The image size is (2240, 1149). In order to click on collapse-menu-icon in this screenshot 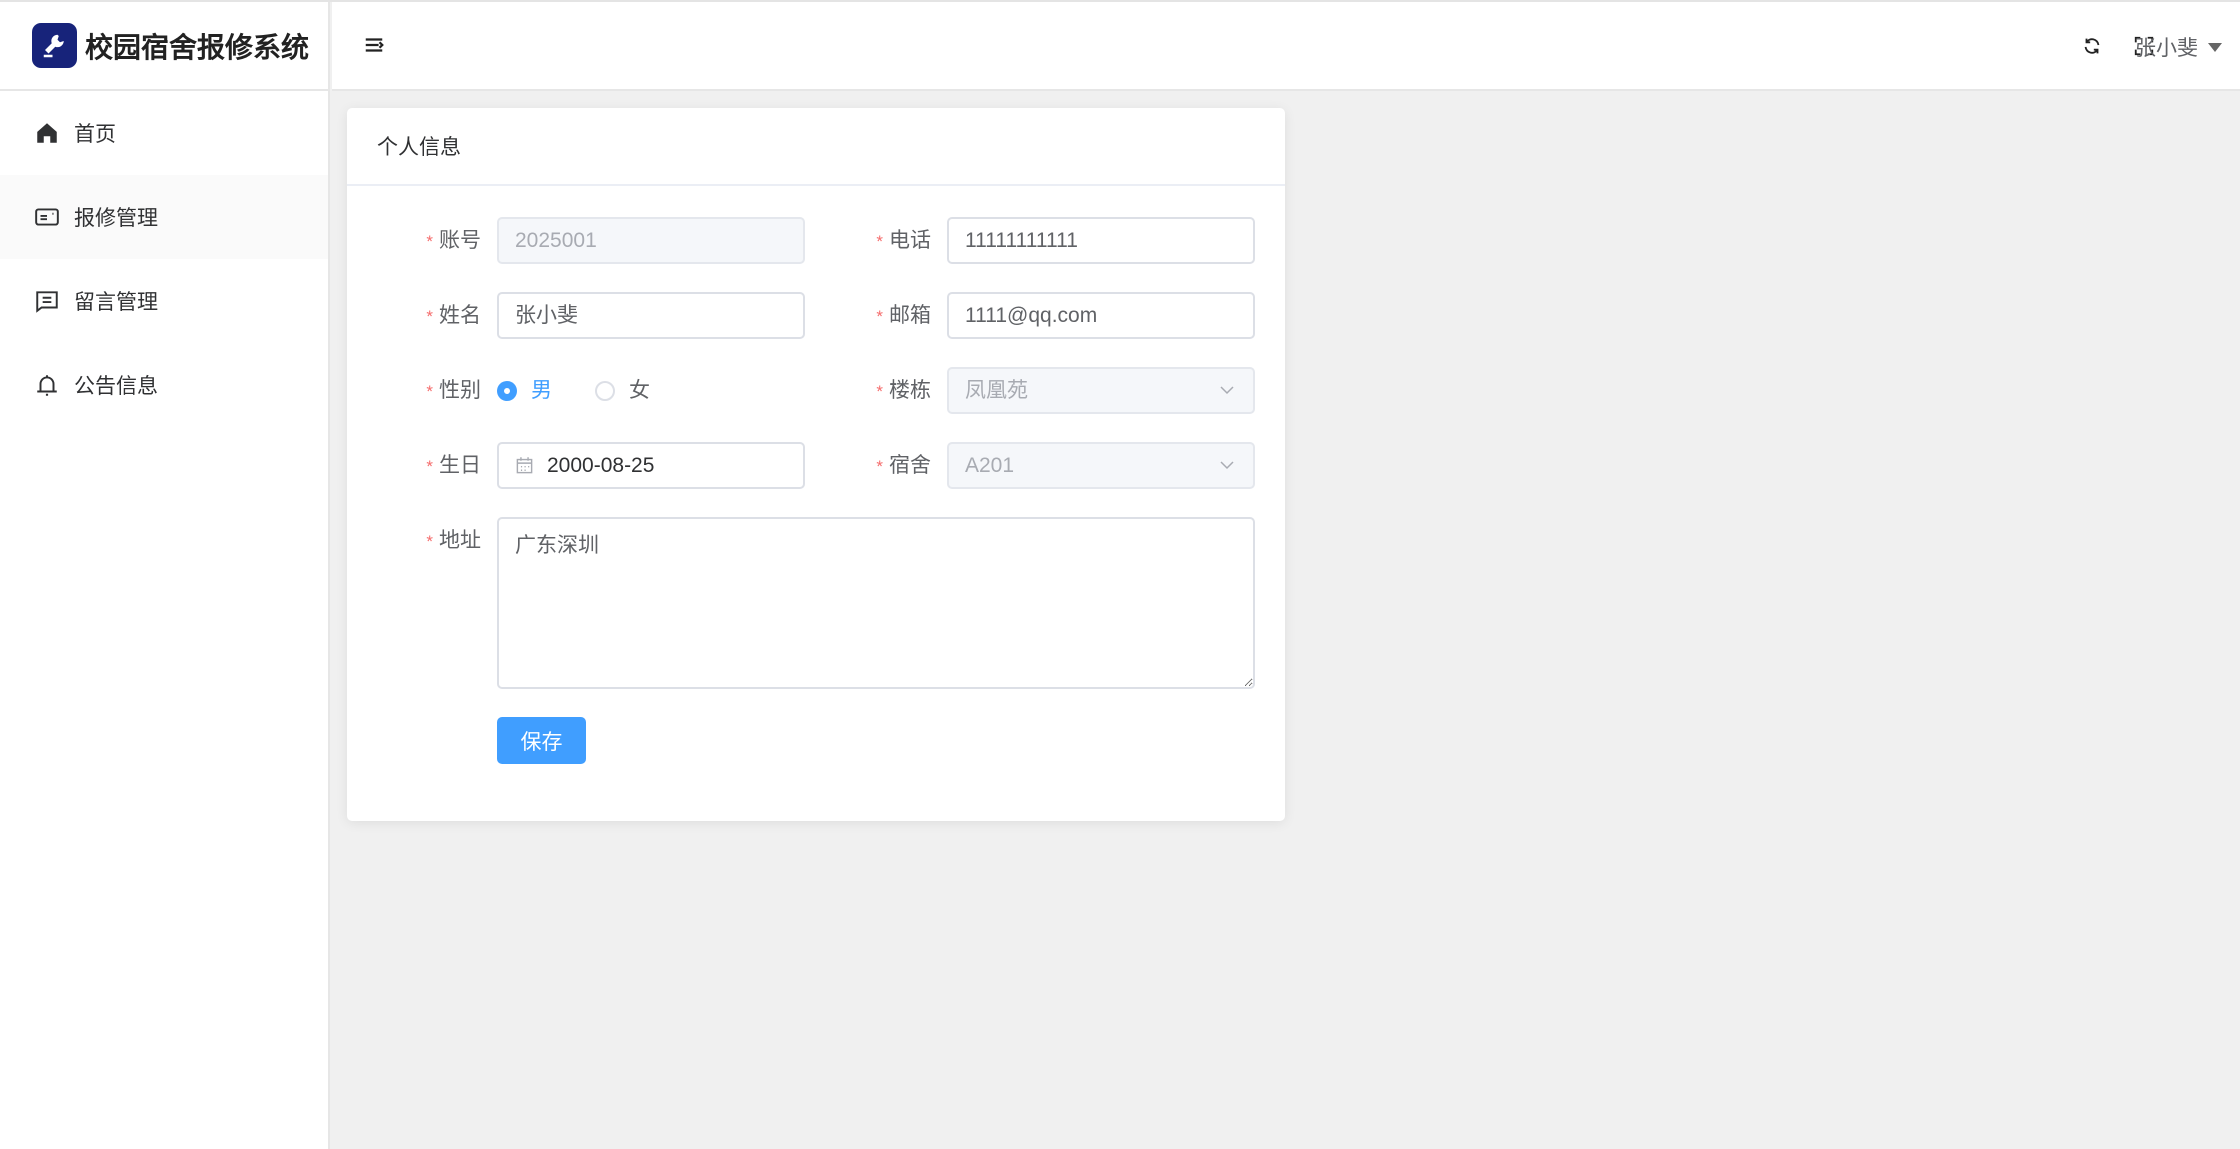, I will do `click(374, 45)`.